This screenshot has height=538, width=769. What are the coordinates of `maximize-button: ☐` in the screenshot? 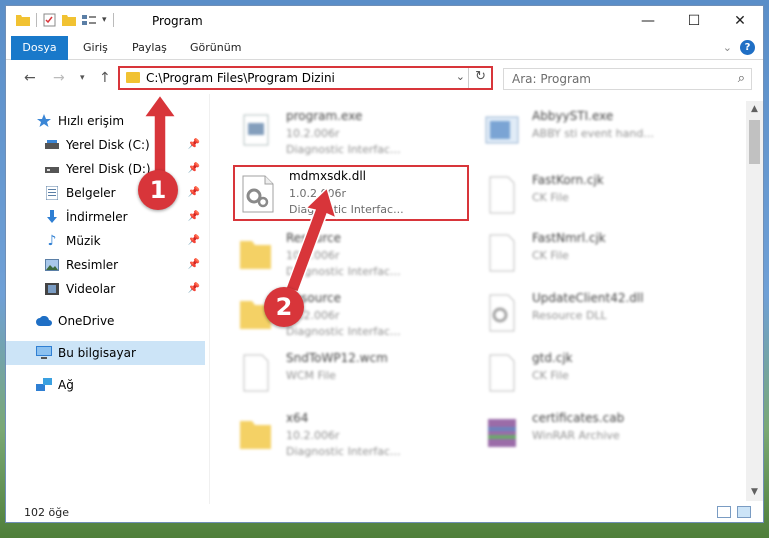 It's located at (694, 21).